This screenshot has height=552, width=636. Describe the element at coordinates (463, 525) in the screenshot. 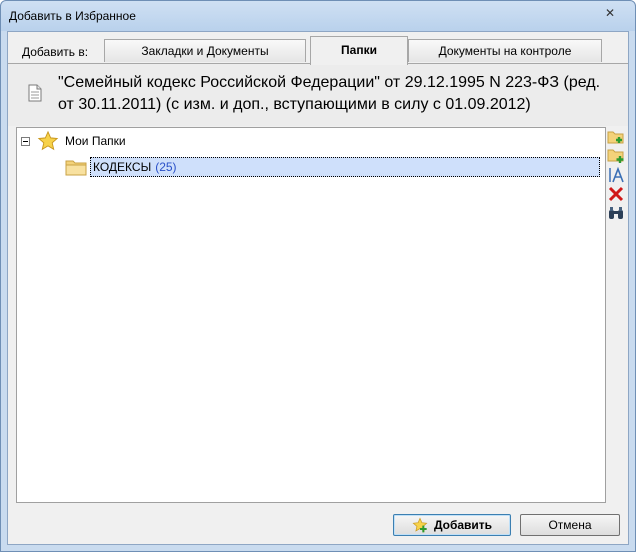

I see `add-button-label: Добавить` at that location.